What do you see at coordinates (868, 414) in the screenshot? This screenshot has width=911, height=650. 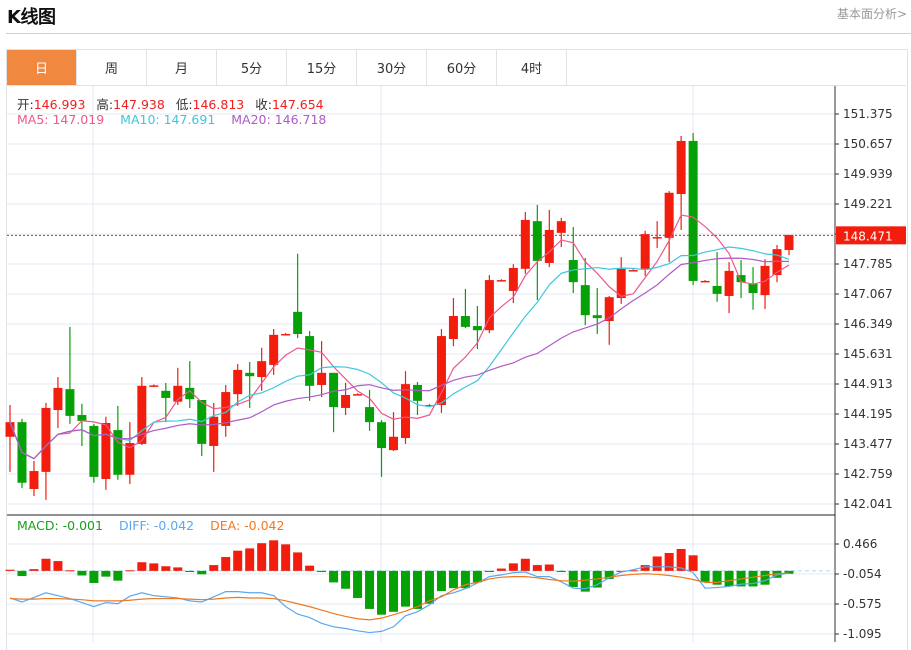 I see `price-tick-label: 144.195` at bounding box center [868, 414].